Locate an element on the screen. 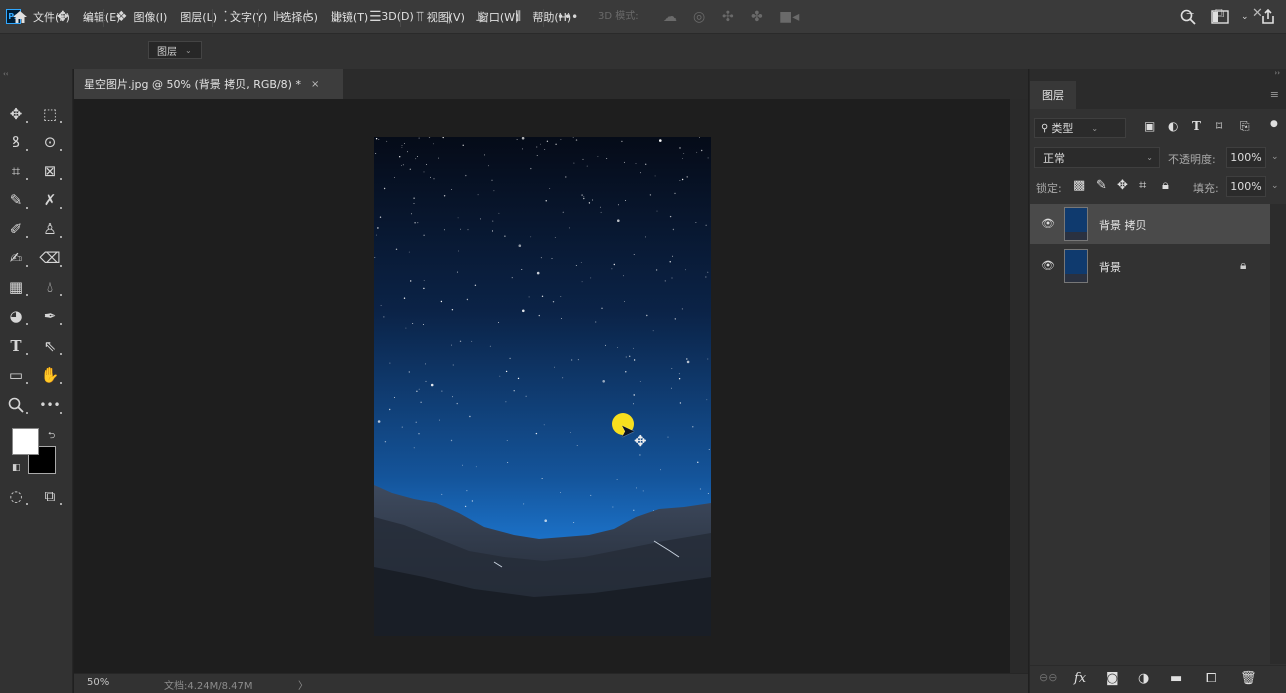 The height and width of the screenshot is (693, 1286). close-tab-icon: × is located at coordinates (315, 84).